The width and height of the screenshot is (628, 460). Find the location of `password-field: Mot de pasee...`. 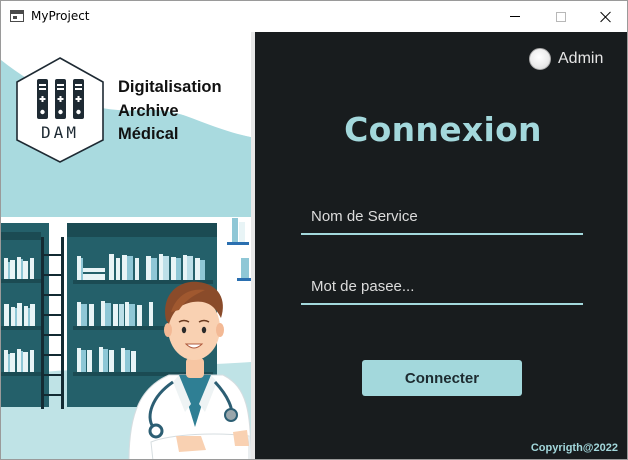

password-field: Mot de pasee... is located at coordinates (442, 286).